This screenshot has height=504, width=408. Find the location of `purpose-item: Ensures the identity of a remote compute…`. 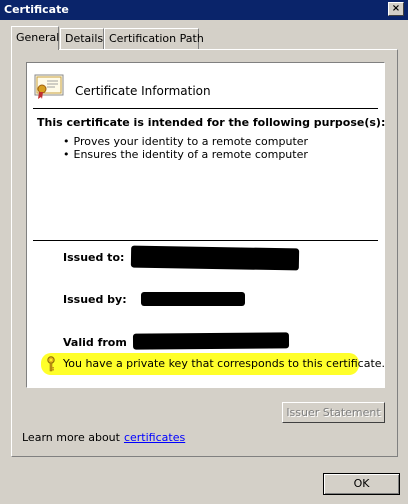

purpose-item: Ensures the identity of a remote compute… is located at coordinates (185, 154).